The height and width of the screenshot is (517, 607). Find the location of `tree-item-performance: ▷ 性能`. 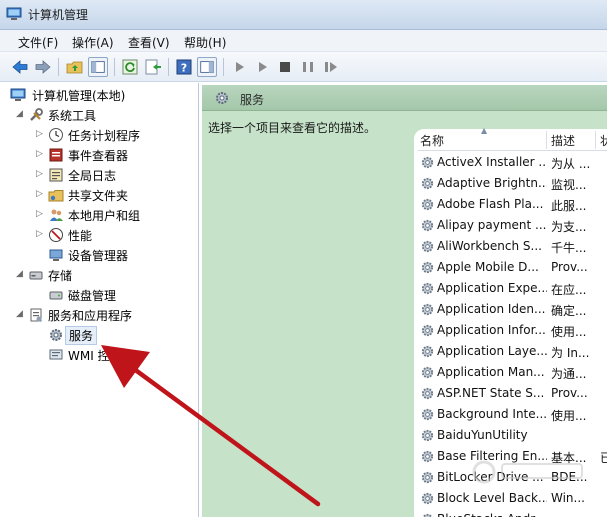

tree-item-performance: ▷ 性能 is located at coordinates (116, 235).